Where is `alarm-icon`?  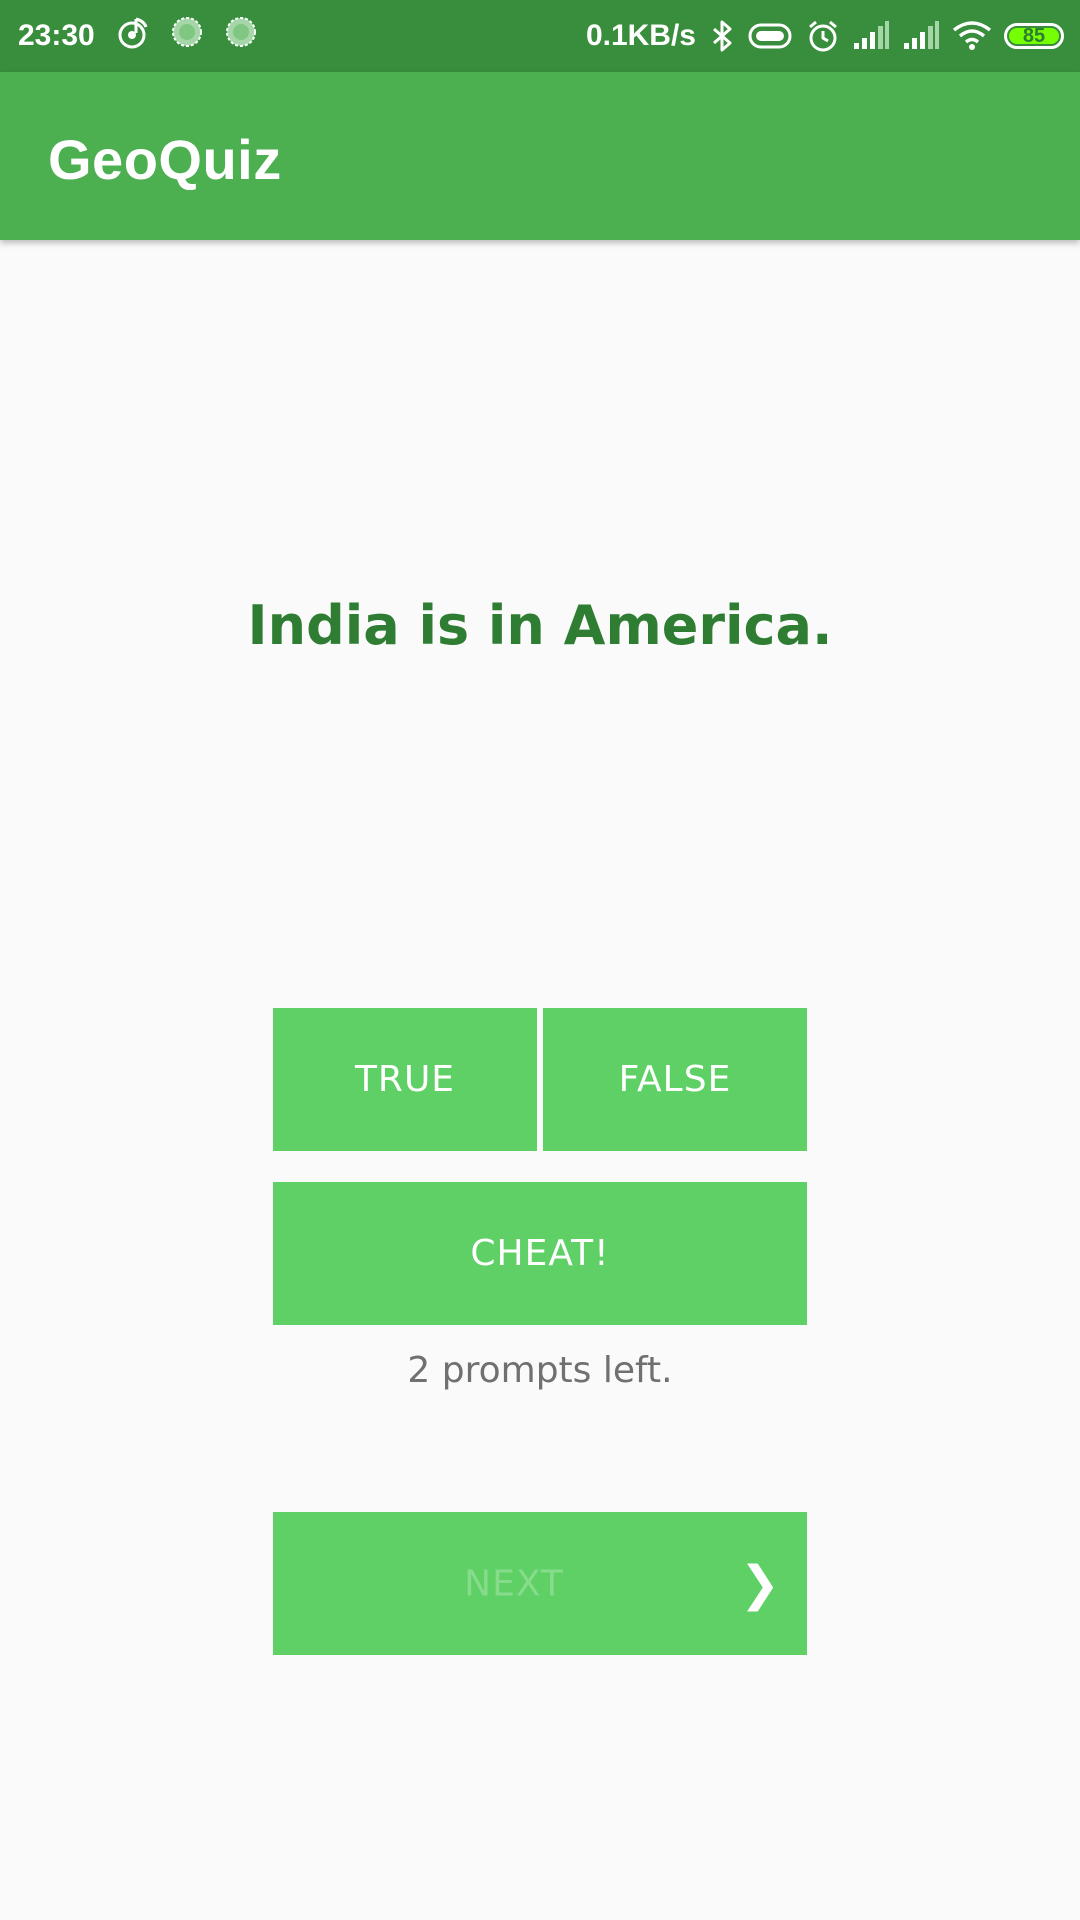 alarm-icon is located at coordinates (823, 36).